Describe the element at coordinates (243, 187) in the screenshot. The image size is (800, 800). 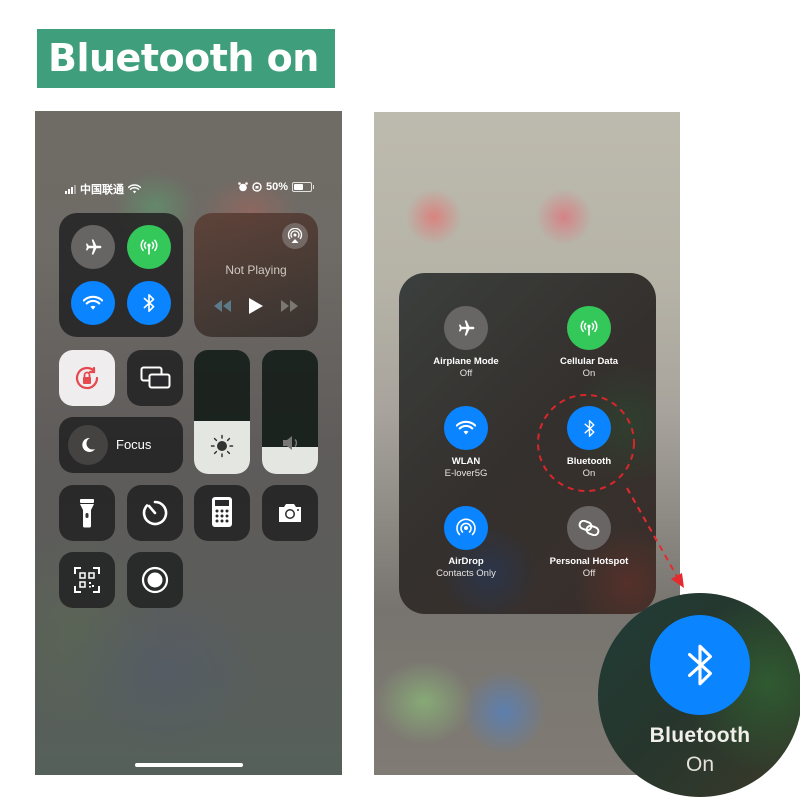
I see `alarm-icon` at that location.